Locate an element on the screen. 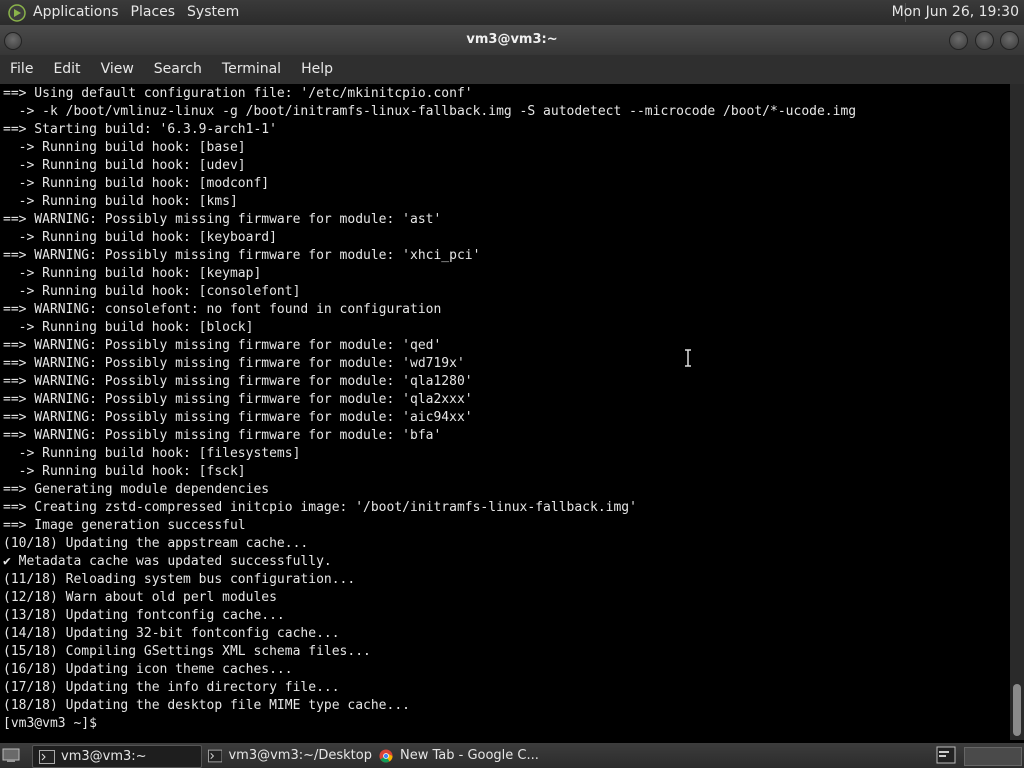 The height and width of the screenshot is (768, 1024). window-titlebar: vm3@vm3:~ is located at coordinates (512, 40).